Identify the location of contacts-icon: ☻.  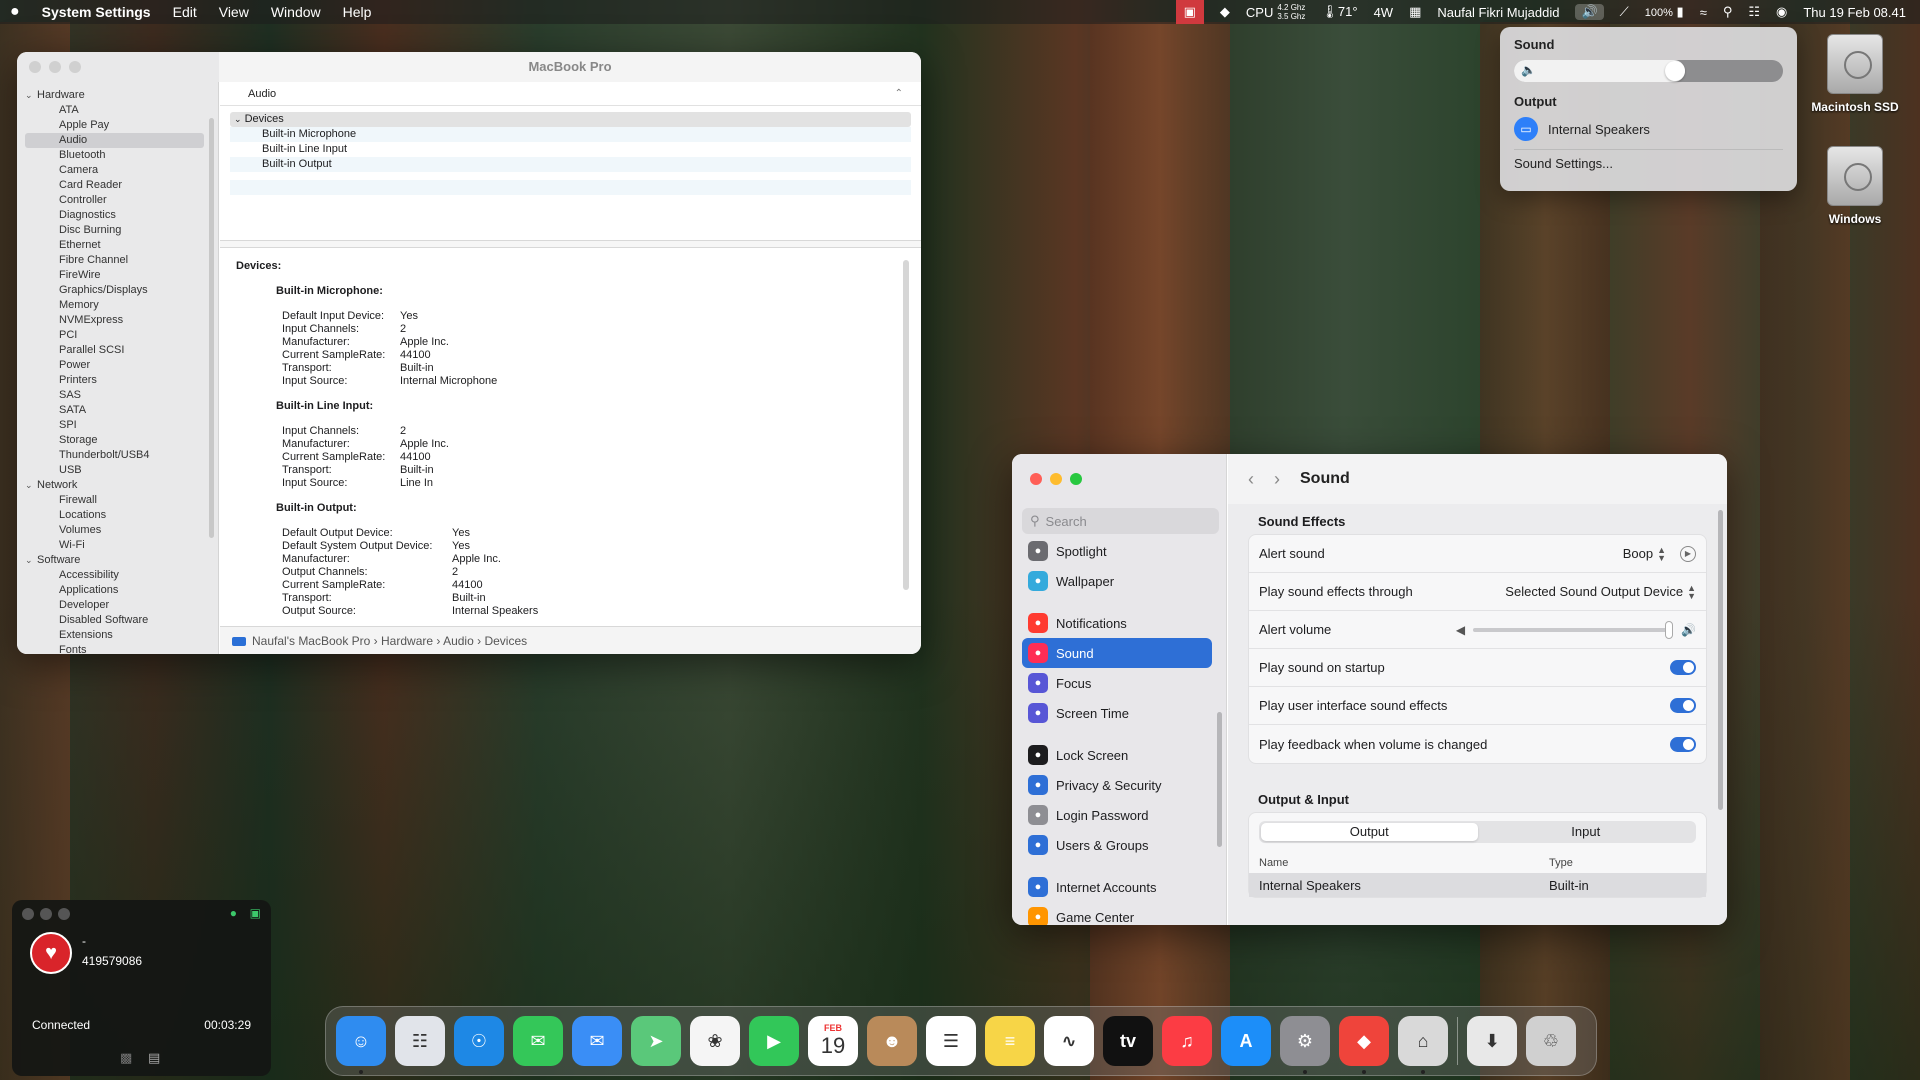
(892, 1041).